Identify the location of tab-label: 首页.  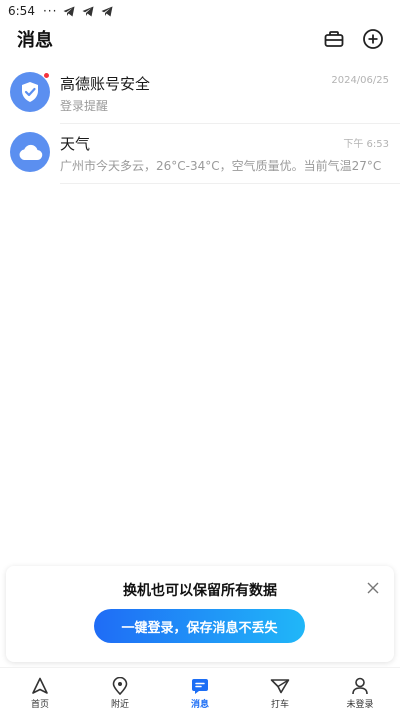
(39, 705).